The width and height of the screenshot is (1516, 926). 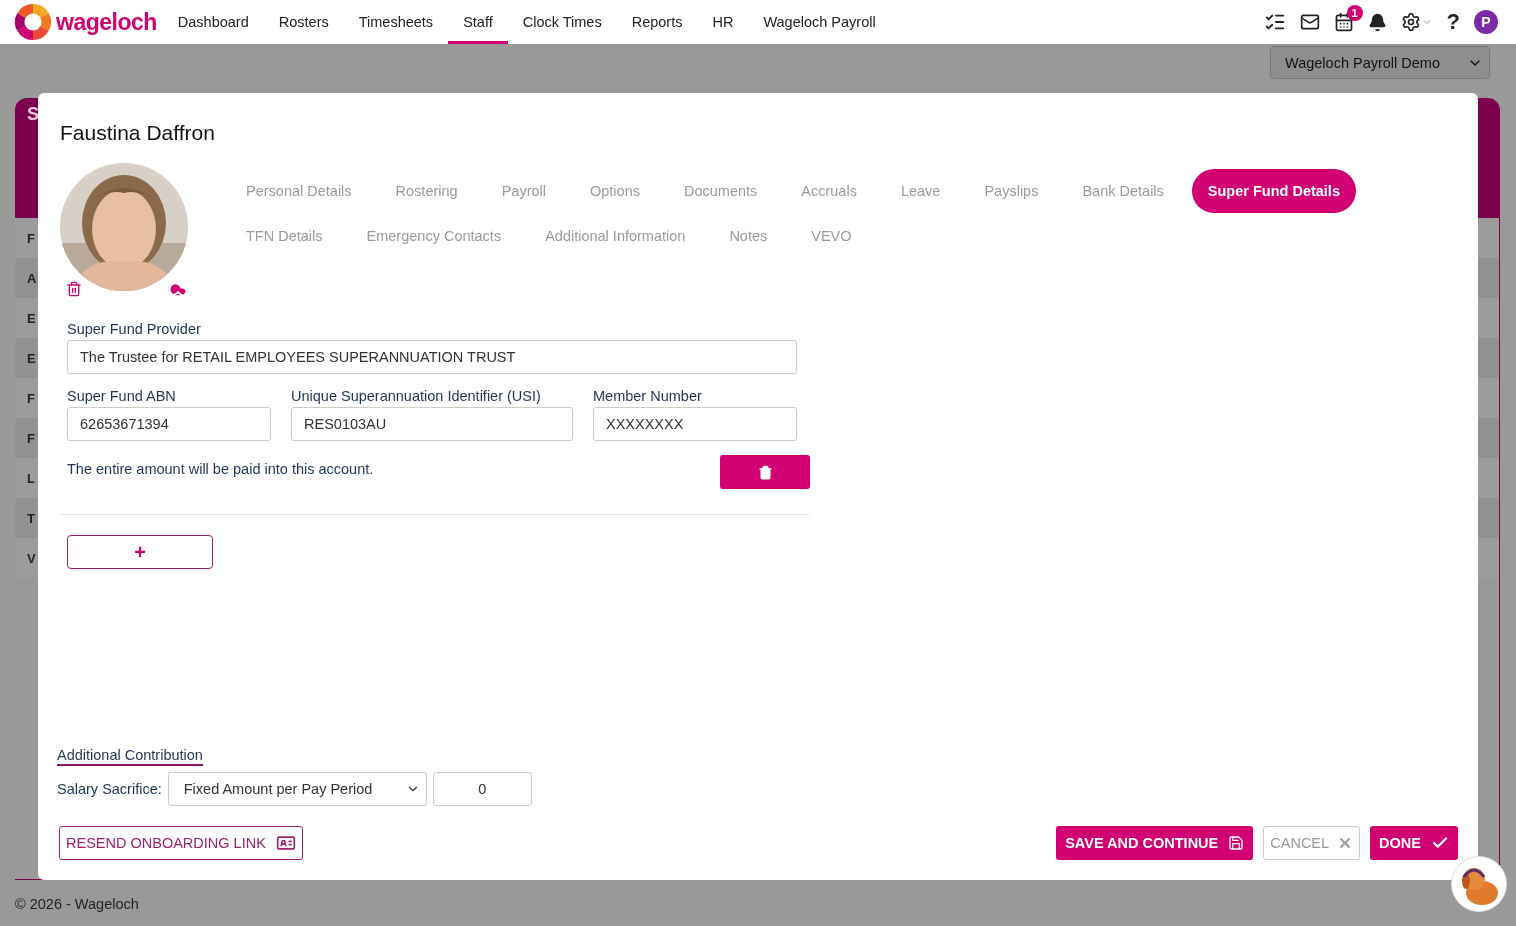 What do you see at coordinates (1416, 22) in the screenshot?
I see `settings-icon` at bounding box center [1416, 22].